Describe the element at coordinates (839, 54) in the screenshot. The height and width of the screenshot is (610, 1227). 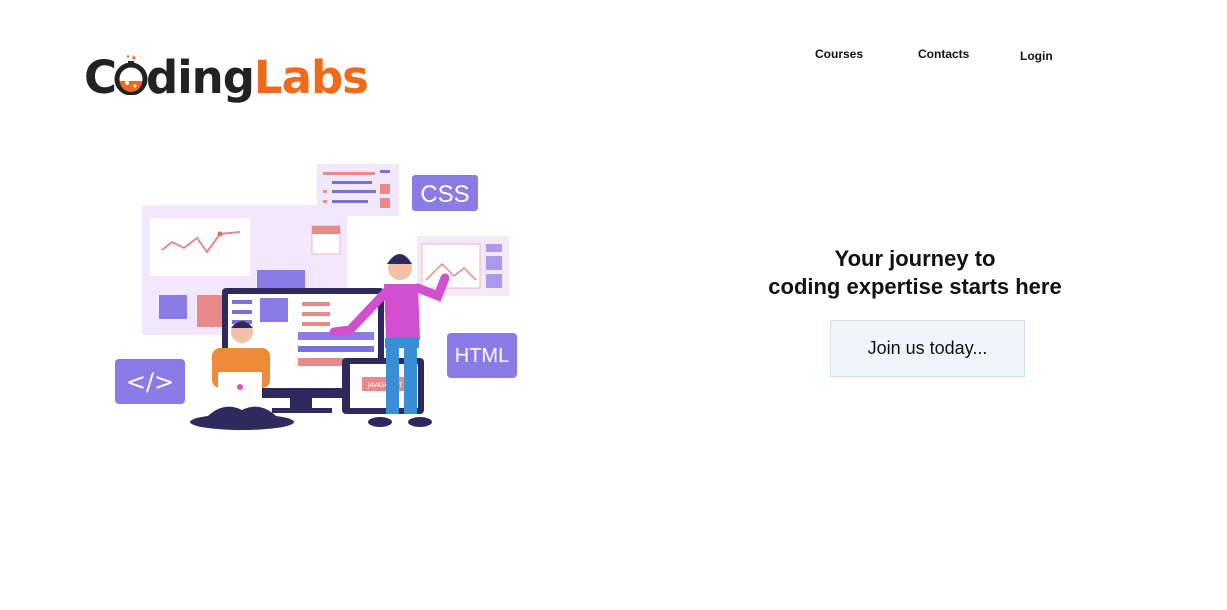
I see `nav-link-courses: Courses` at that location.